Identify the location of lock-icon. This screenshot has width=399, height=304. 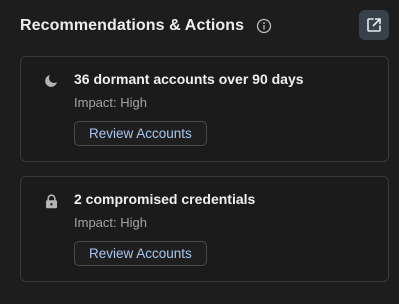
(51, 201).